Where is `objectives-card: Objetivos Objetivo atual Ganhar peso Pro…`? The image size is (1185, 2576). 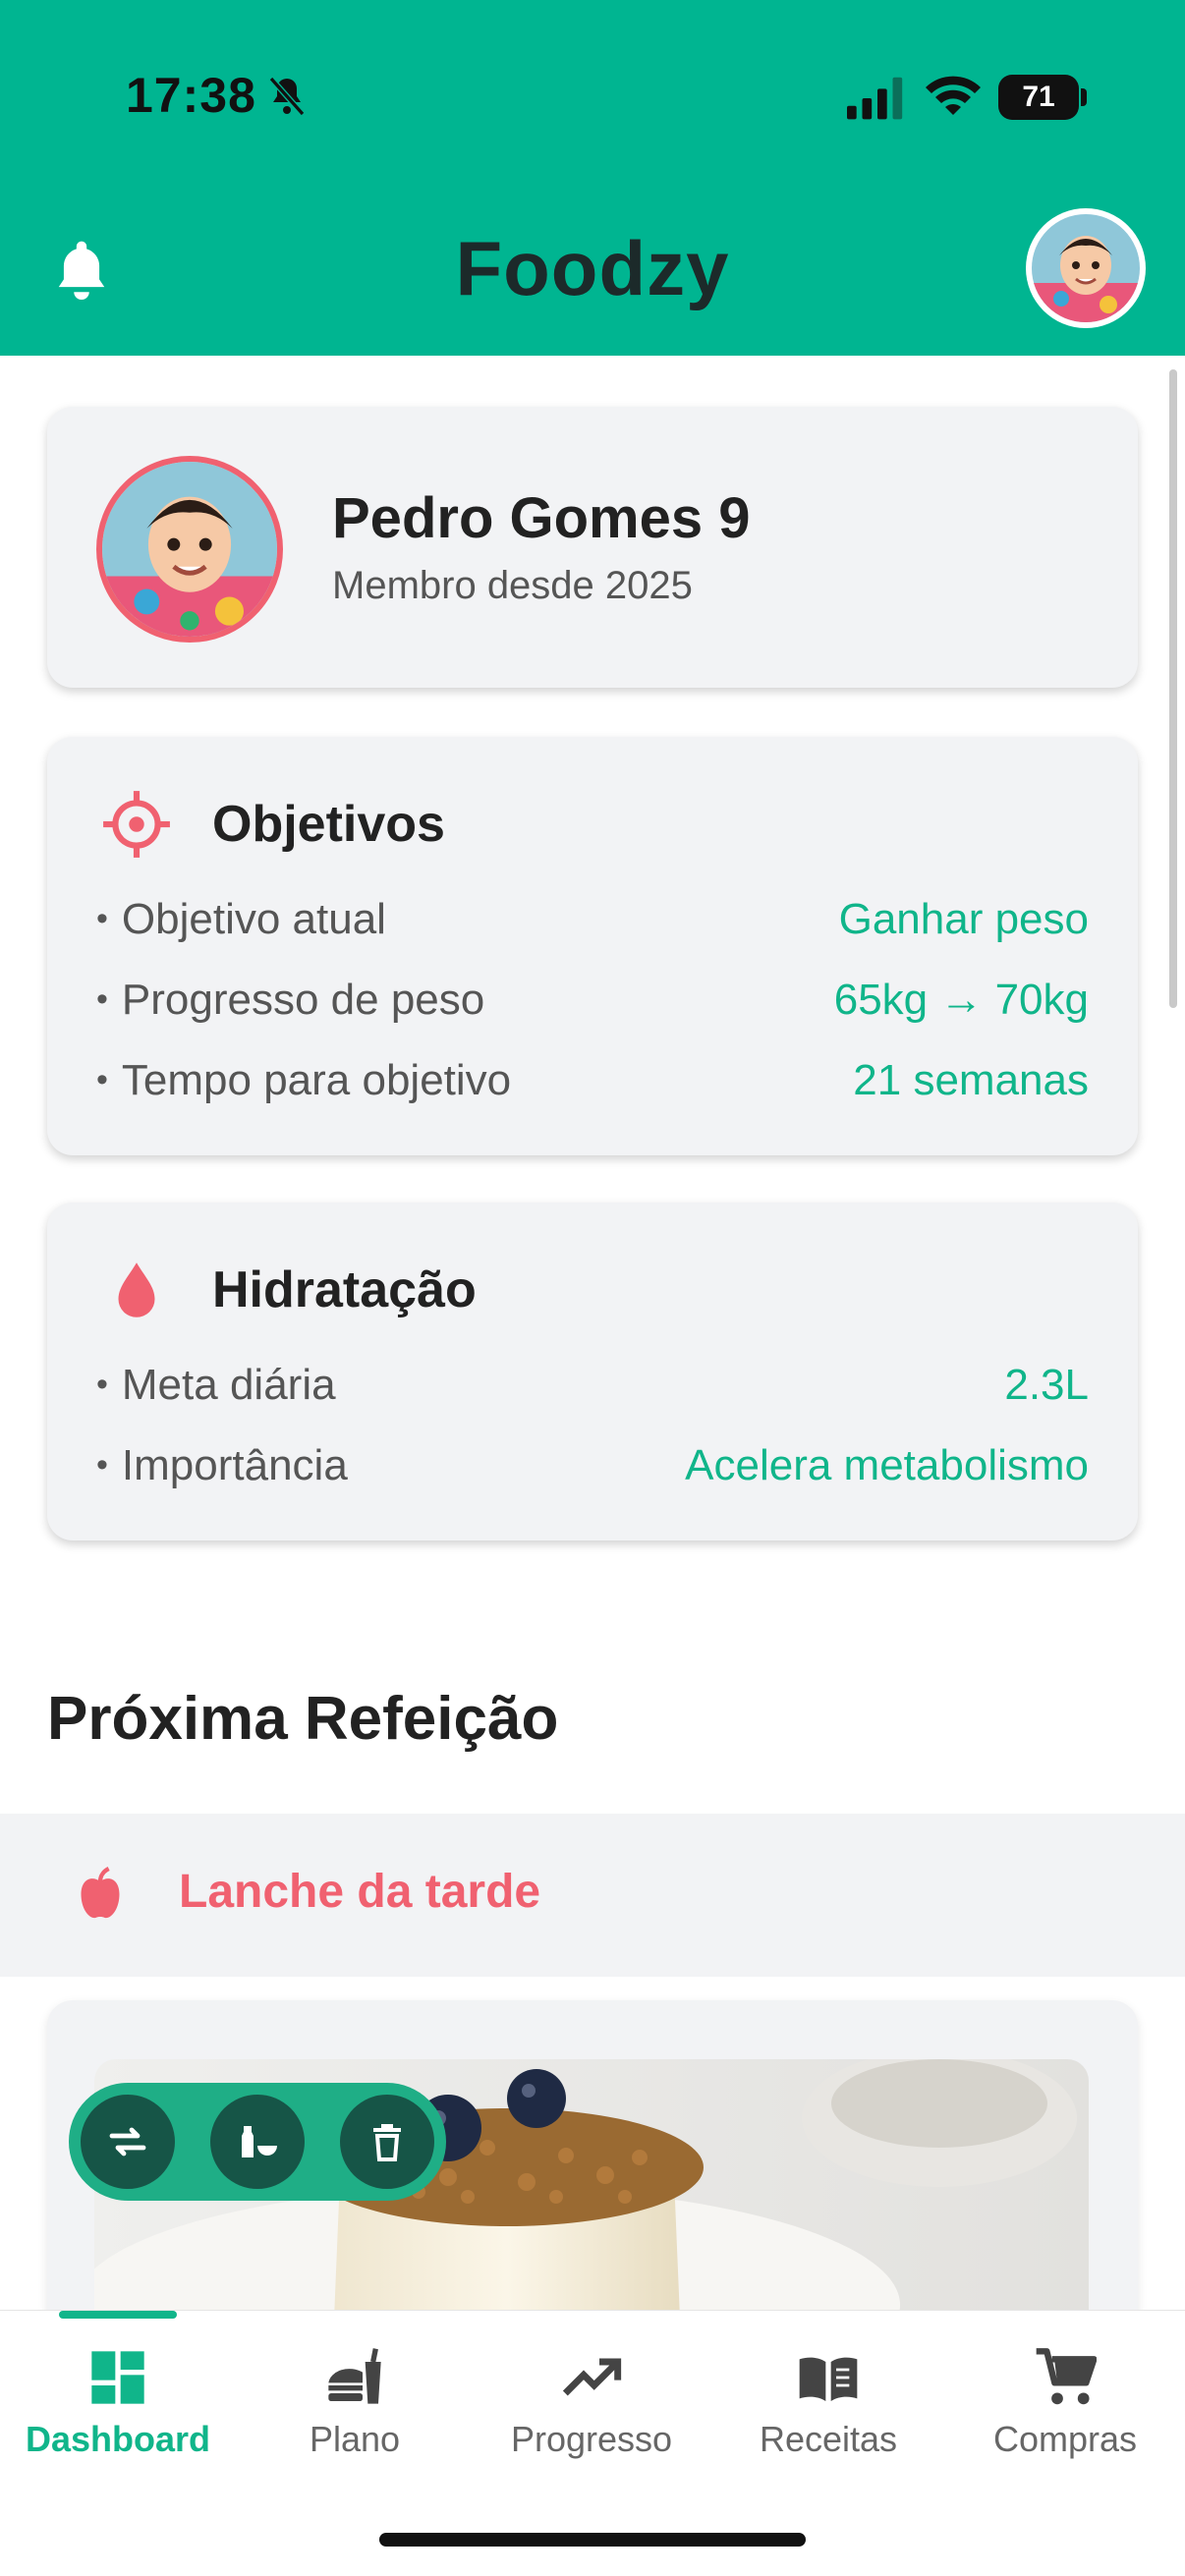
objectives-card: Objetivos Objetivo atual Ganhar peso Pro… is located at coordinates (592, 946).